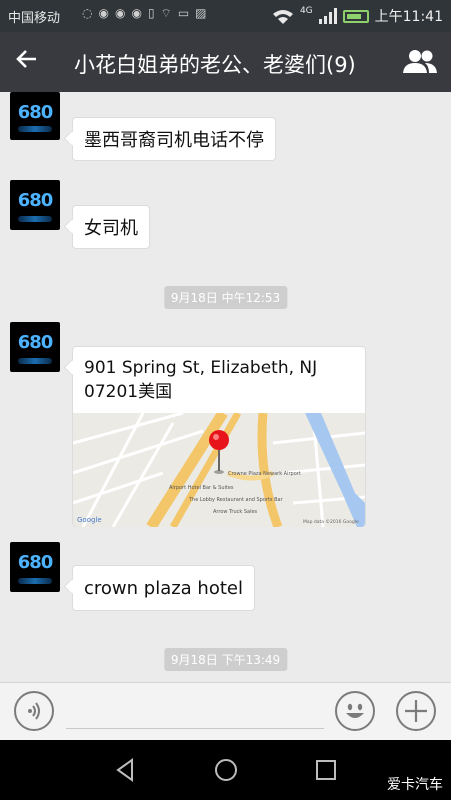 The width and height of the screenshot is (451, 800). Describe the element at coordinates (183, 13) in the screenshot. I see `keyboard-icon: ▭` at that location.